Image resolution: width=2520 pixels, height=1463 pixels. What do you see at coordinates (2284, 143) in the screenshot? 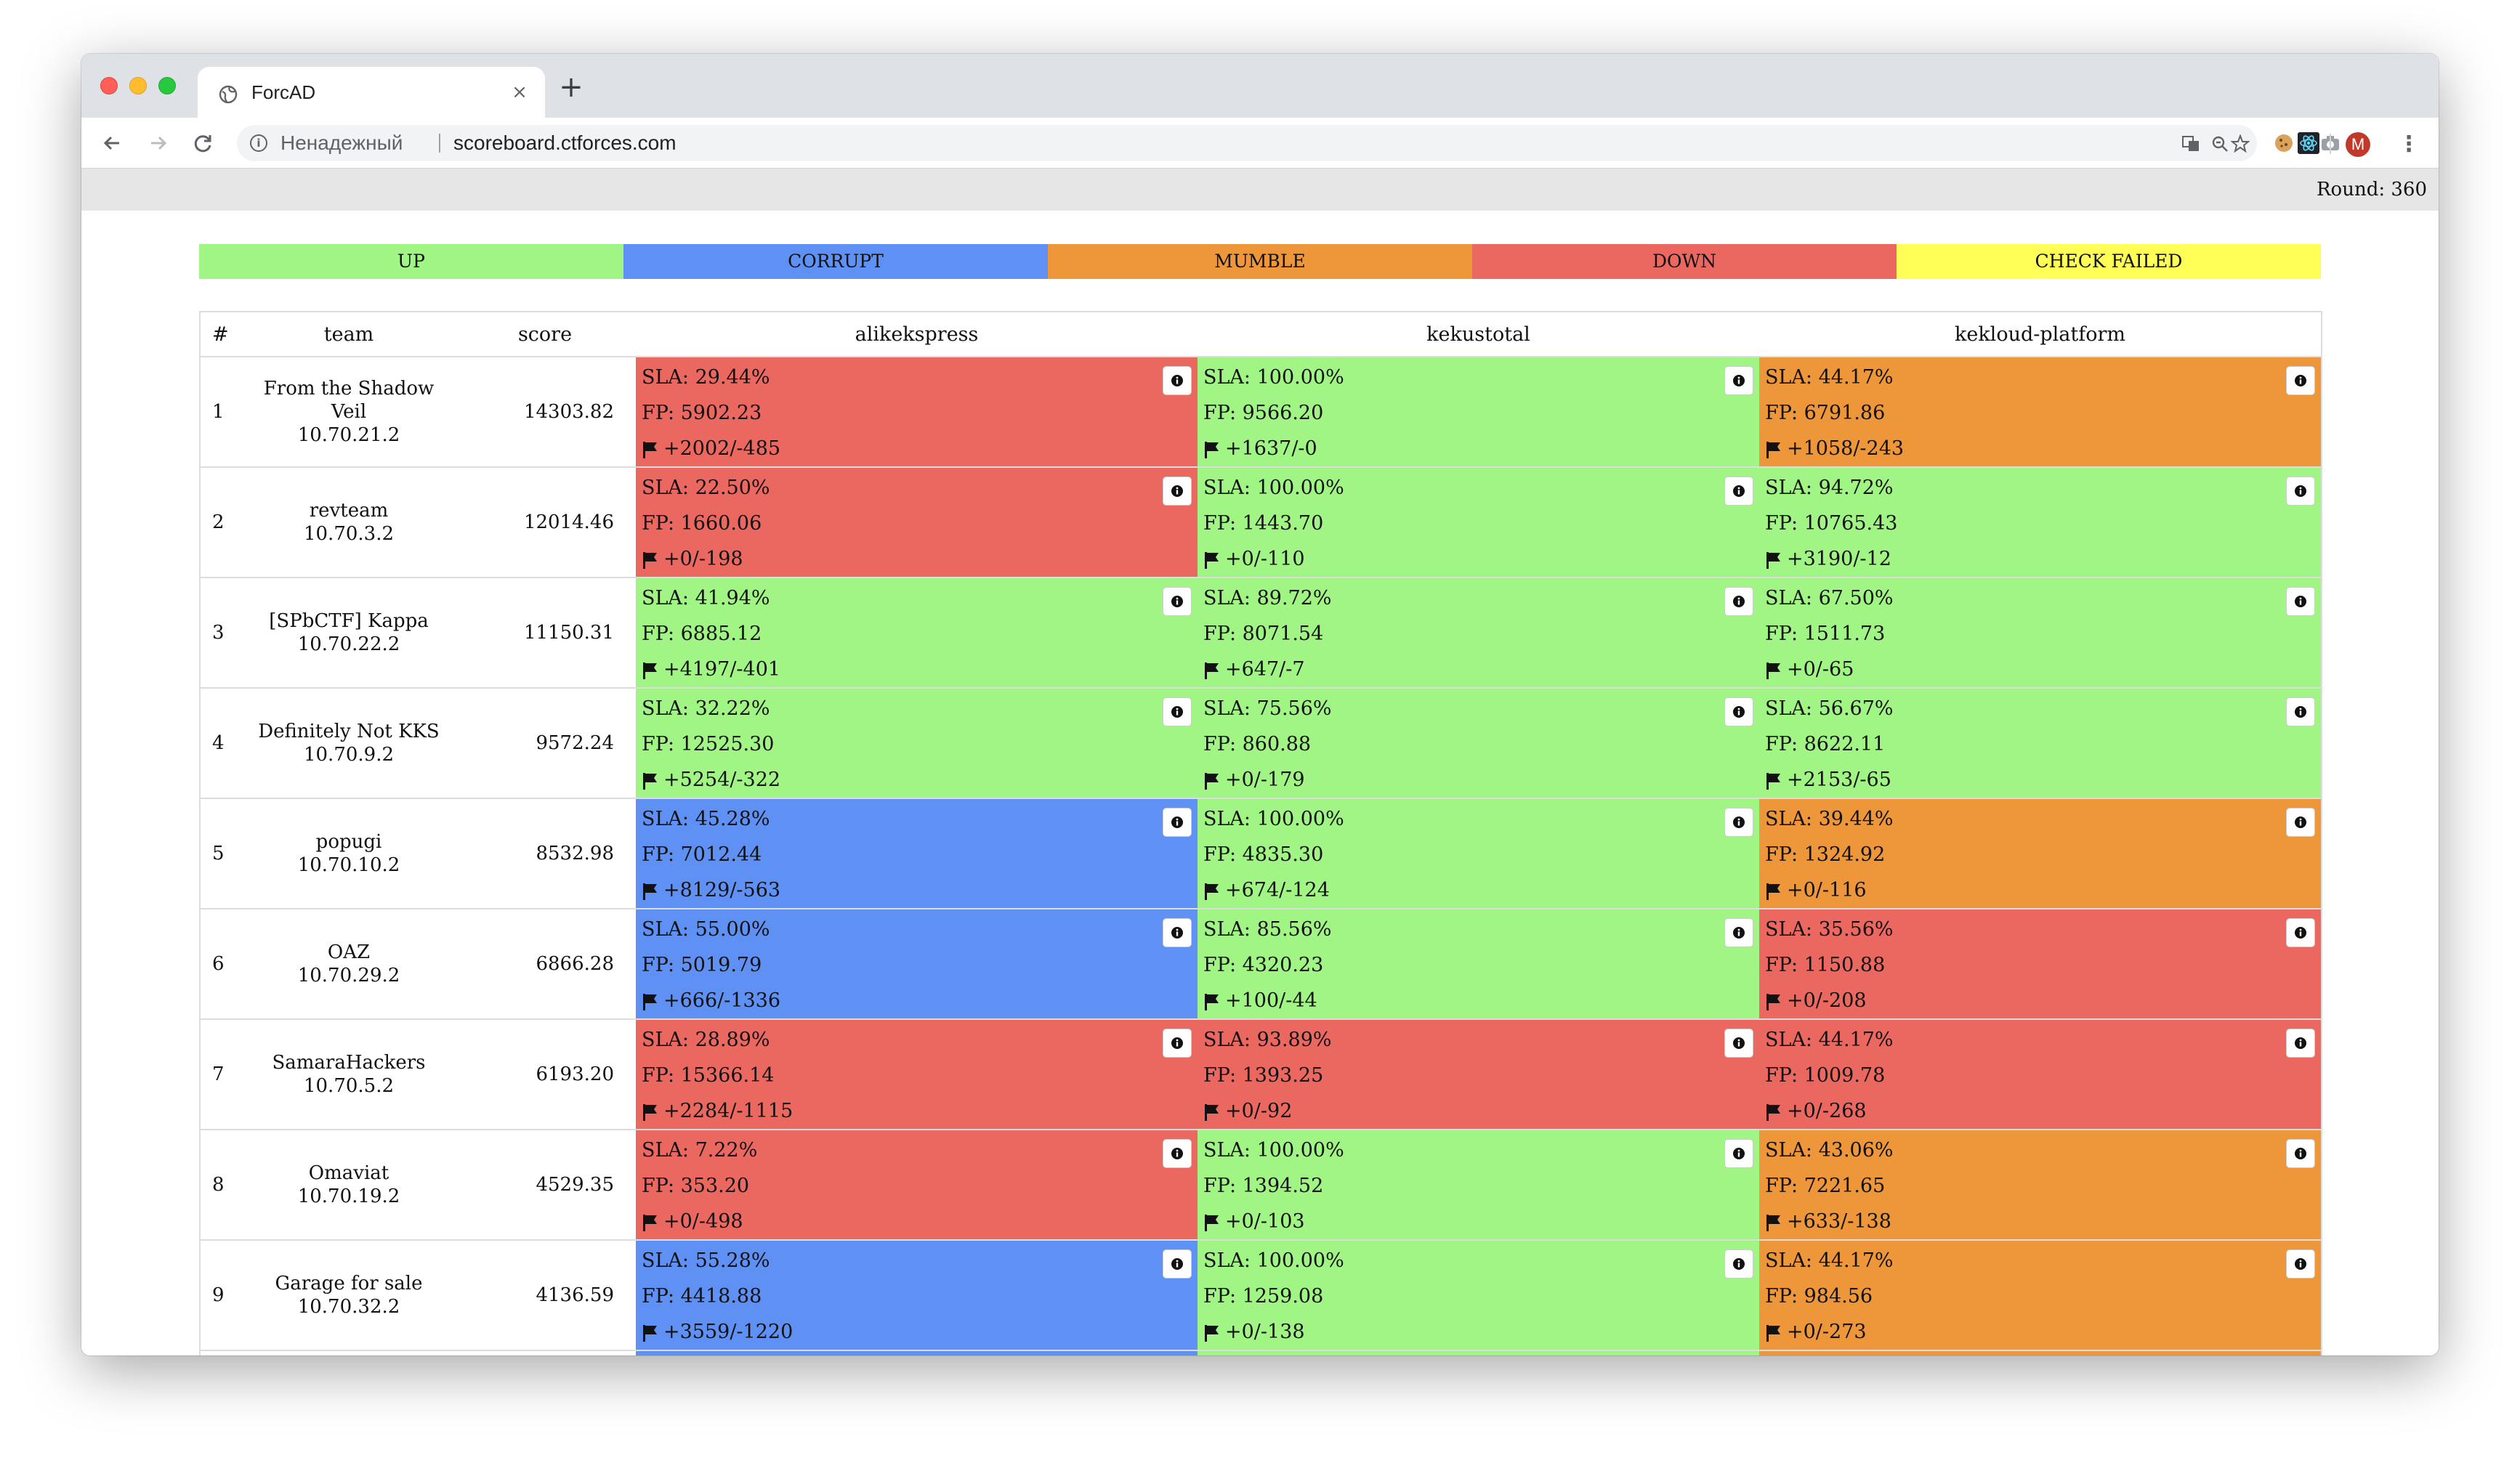
I see `cookie-extension-icon` at bounding box center [2284, 143].